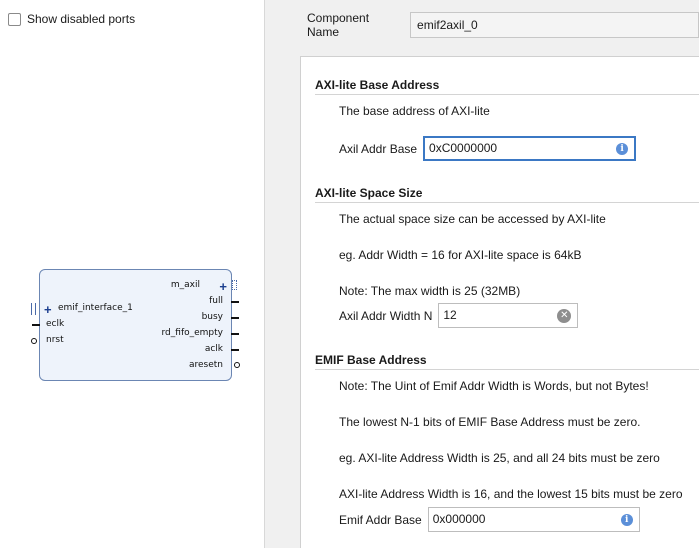 Image resolution: width=699 pixels, height=548 pixels. Describe the element at coordinates (216, 301) in the screenshot. I see `port-full: full` at that location.